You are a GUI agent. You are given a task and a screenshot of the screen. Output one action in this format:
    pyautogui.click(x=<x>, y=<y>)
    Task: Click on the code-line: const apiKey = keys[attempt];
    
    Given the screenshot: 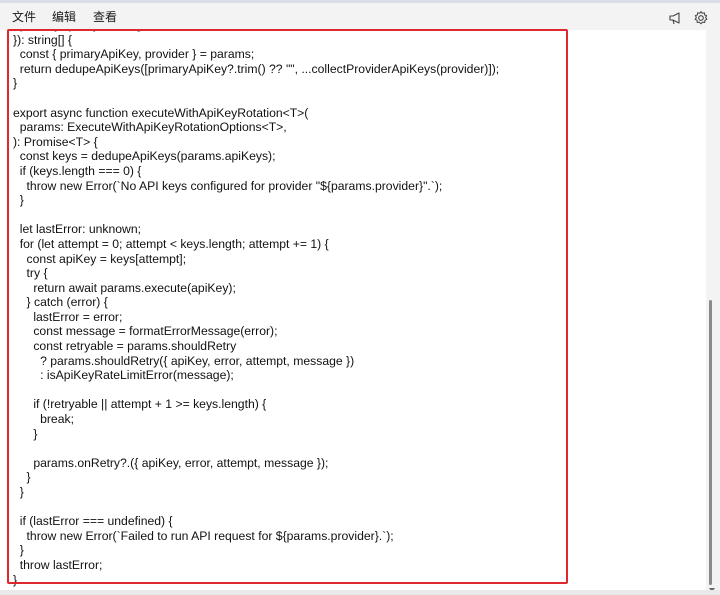 What is the action you would take?
    pyautogui.click(x=256, y=259)
    